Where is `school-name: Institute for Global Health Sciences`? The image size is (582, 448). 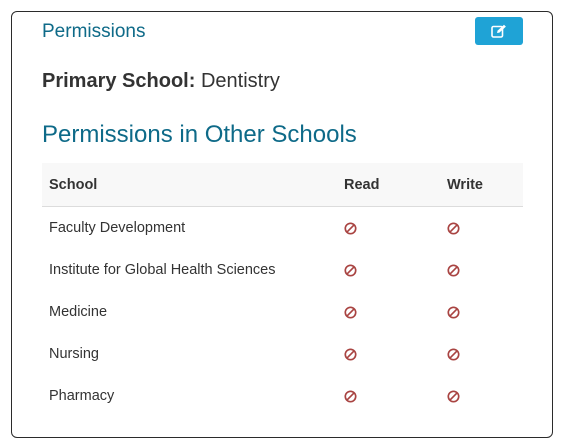
school-name: Institute for Global Health Sciences is located at coordinates (162, 270).